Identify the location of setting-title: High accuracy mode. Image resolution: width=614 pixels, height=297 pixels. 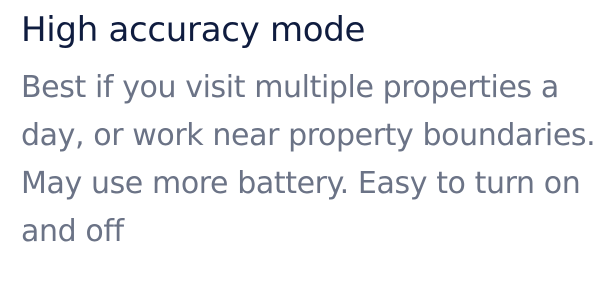
(193, 30).